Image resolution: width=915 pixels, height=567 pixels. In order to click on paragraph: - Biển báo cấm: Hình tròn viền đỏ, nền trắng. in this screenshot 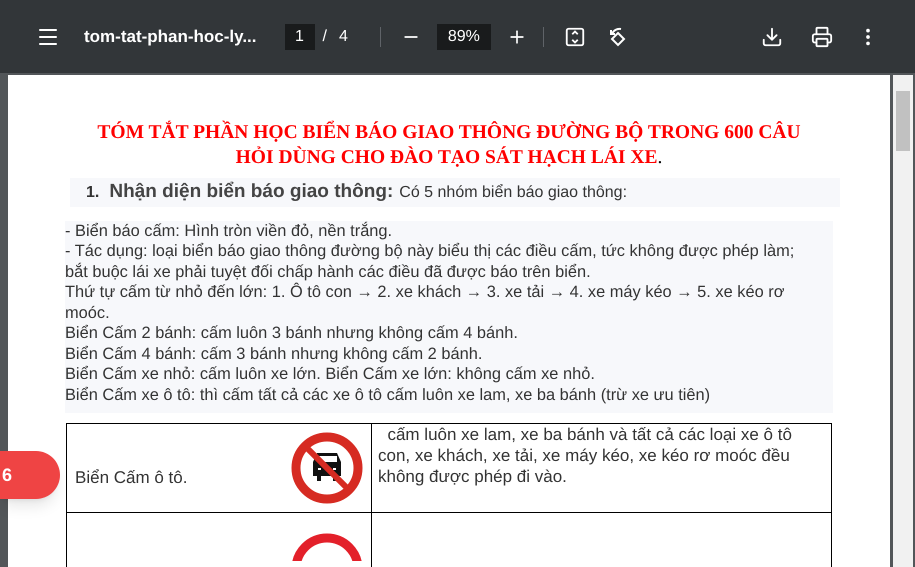, I will do `click(229, 230)`.